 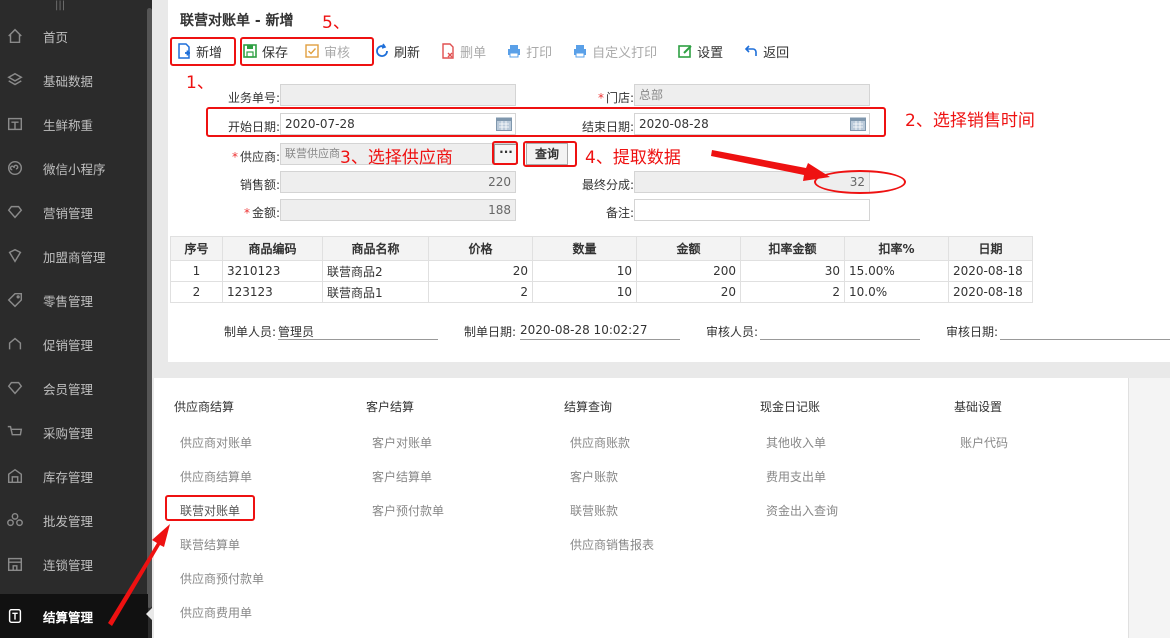 What do you see at coordinates (272, 248) in the screenshot?
I see `column-header: 商品编码` at bounding box center [272, 248].